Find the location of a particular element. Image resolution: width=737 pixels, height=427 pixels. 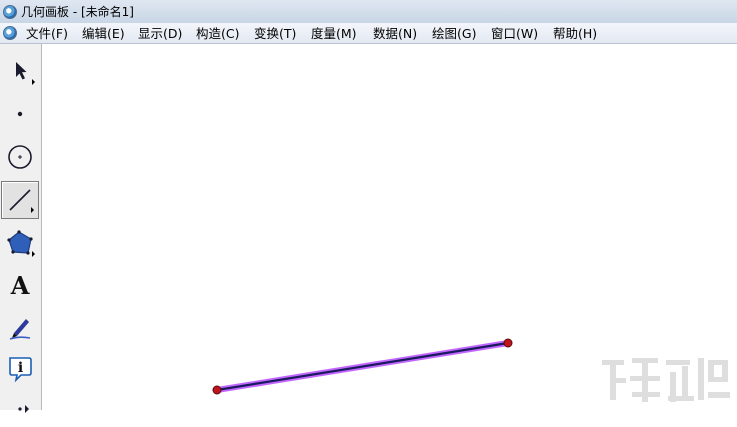

custom-tool is located at coordinates (20, 408).